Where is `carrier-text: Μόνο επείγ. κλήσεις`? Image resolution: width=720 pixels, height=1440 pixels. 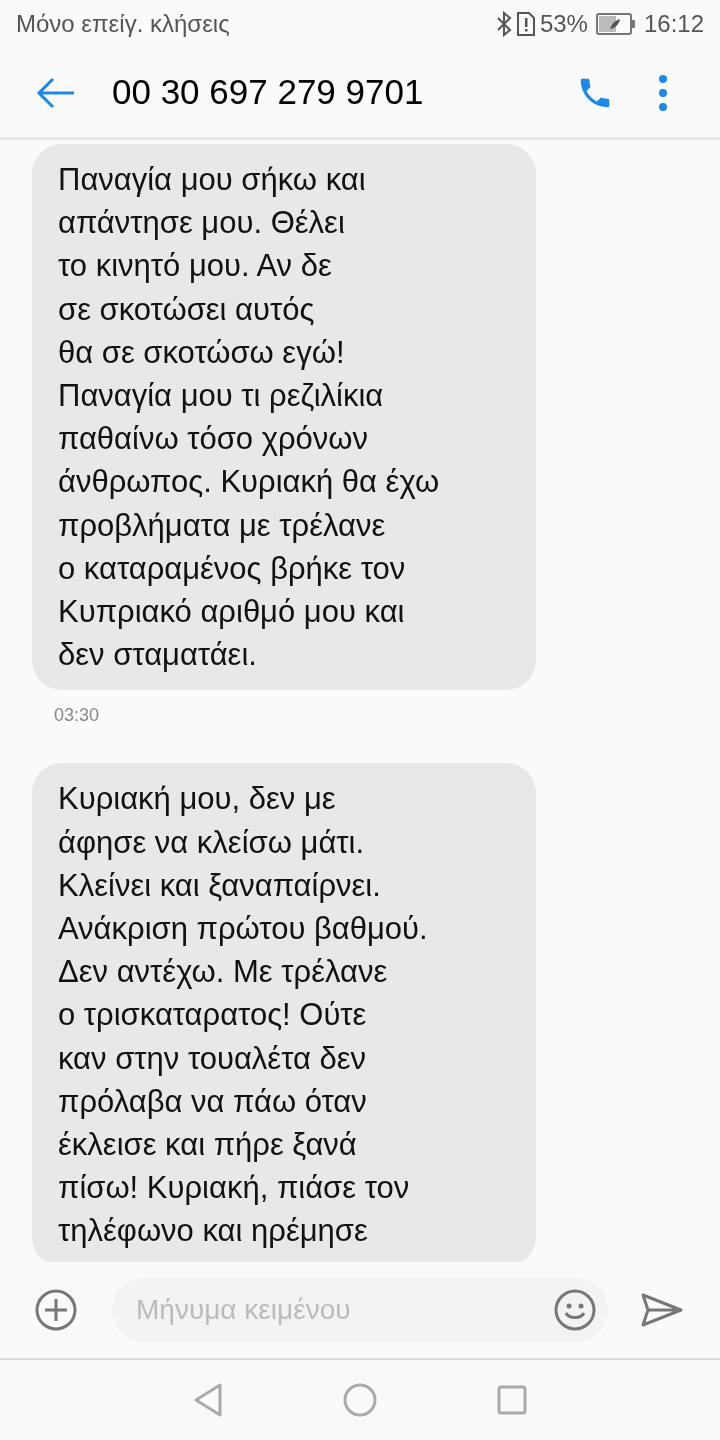 carrier-text: Μόνο επείγ. κλήσεις is located at coordinates (123, 24).